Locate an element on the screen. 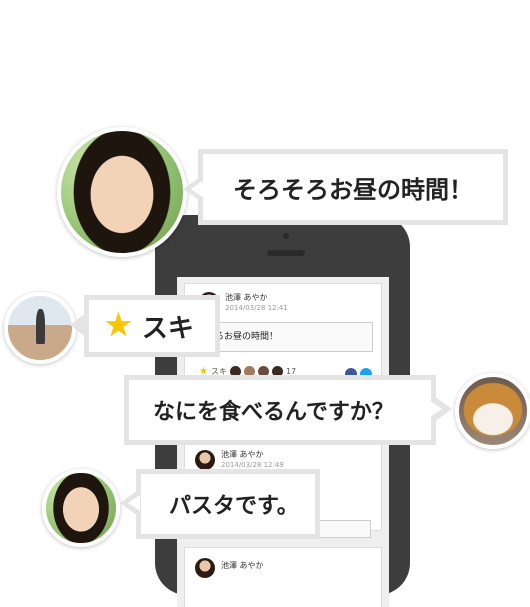  chat-bubble: パスタです。 is located at coordinates (228, 504).